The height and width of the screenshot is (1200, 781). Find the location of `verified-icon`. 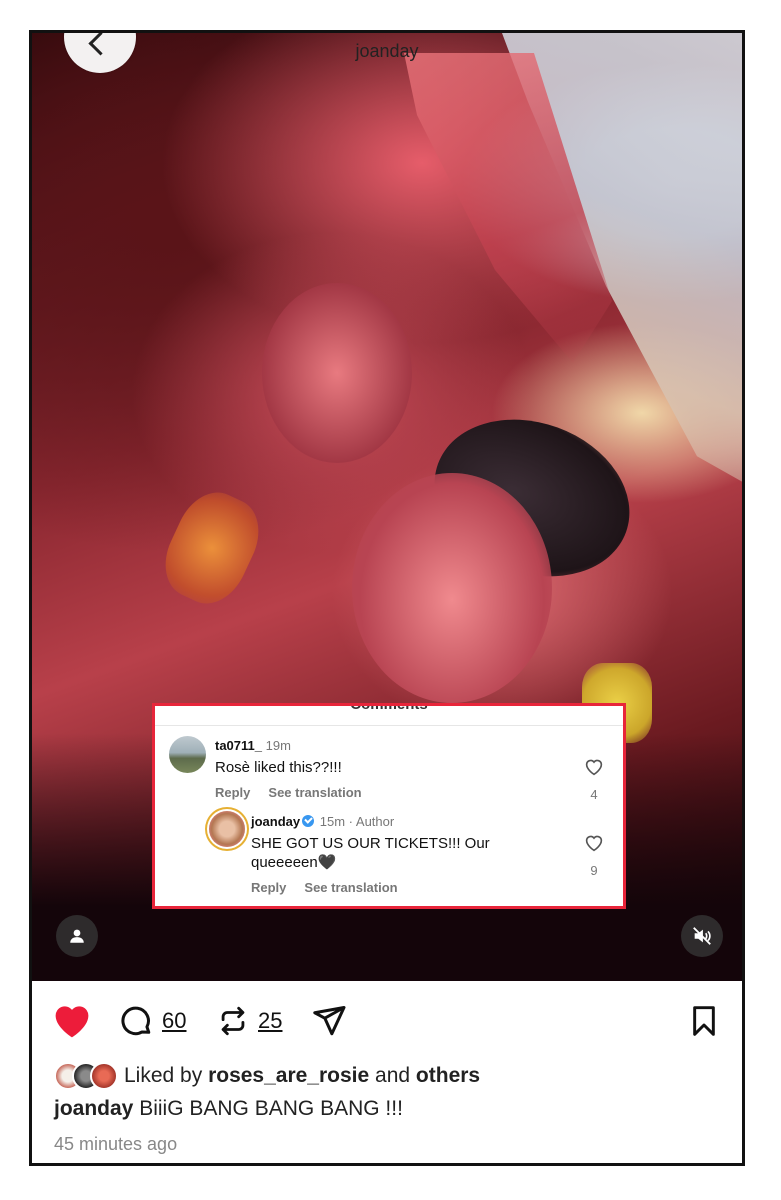

verified-icon is located at coordinates (308, 821).